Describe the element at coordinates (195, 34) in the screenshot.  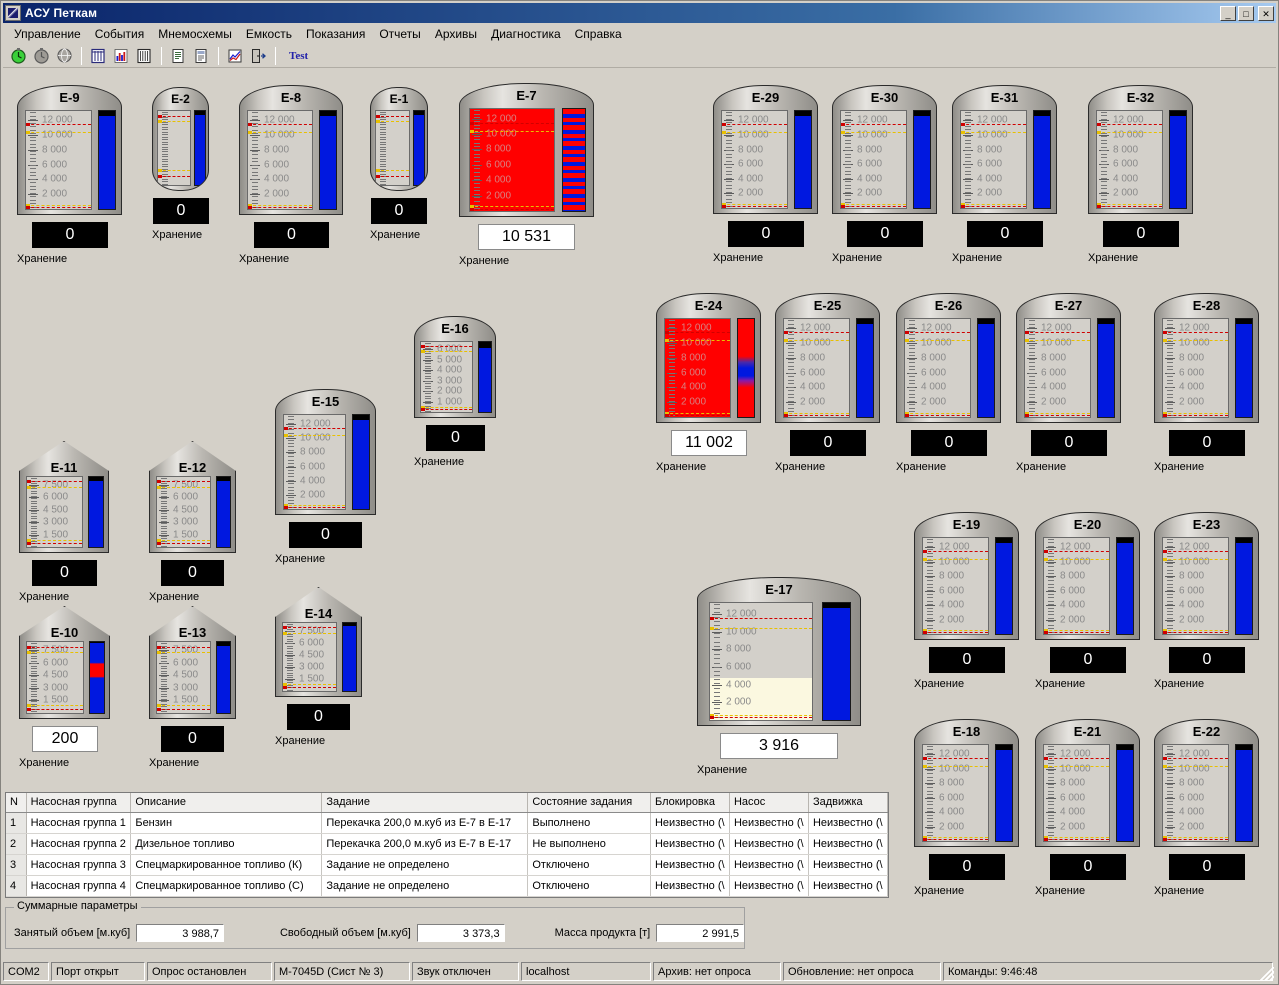
I see `menu-item-мнемосхемы: Мнемосхемы` at that location.